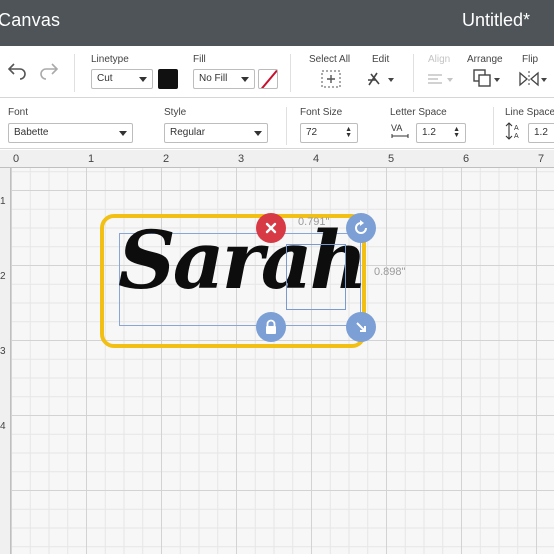 The image size is (554, 554). What do you see at coordinates (312, 132) in the screenshot?
I see `font-size-value: 72` at bounding box center [312, 132].